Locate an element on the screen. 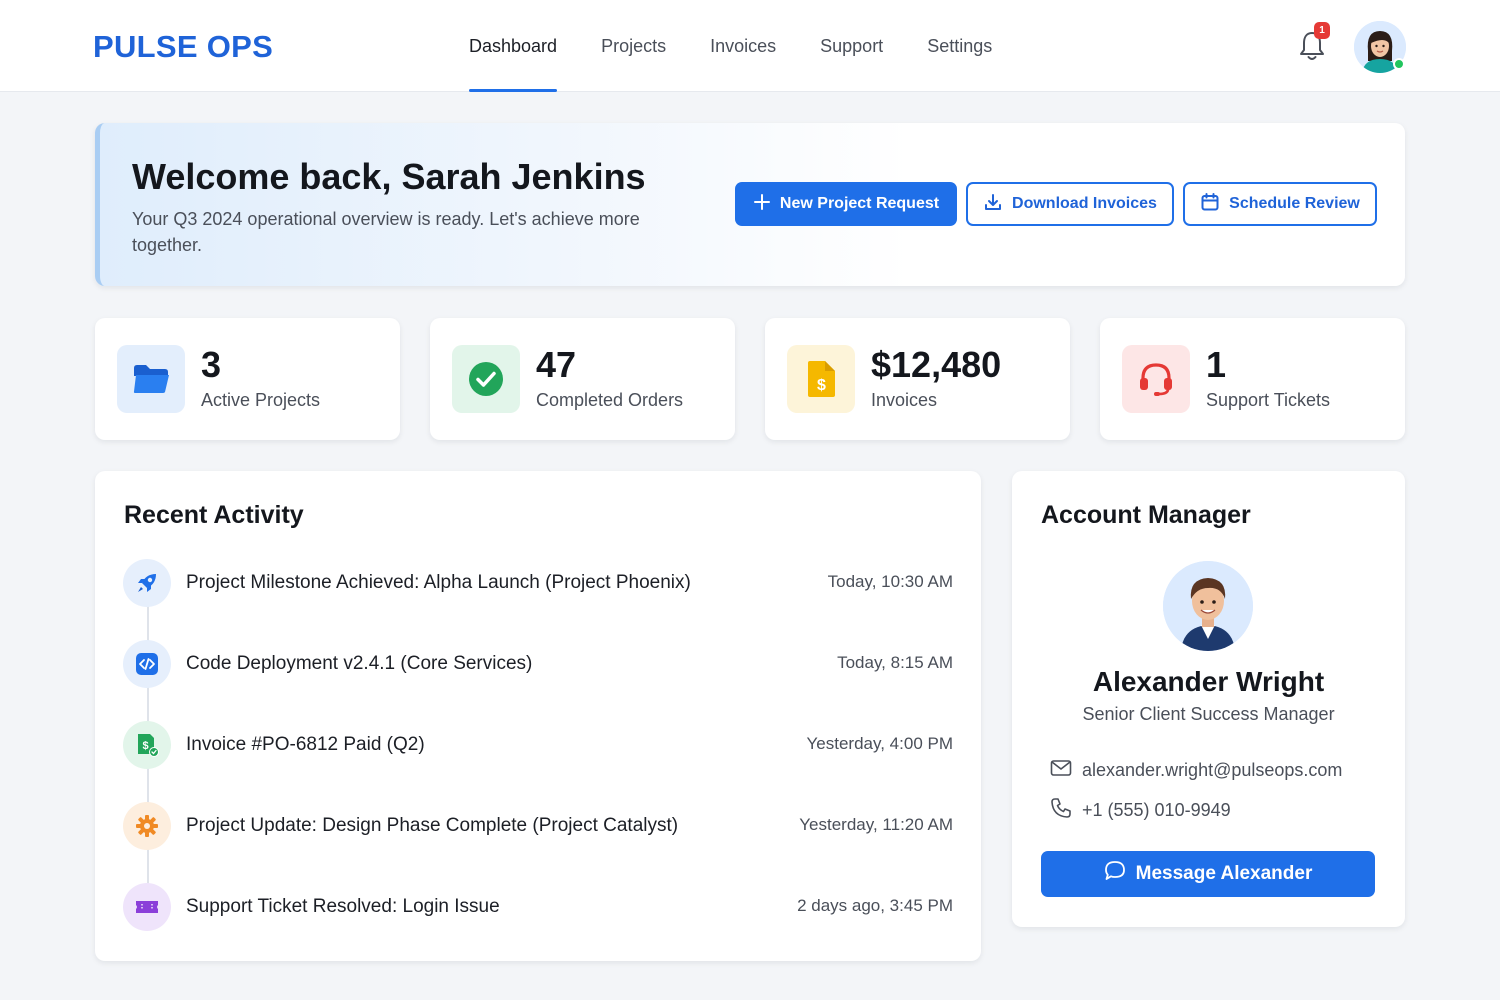 Image resolution: width=1500 pixels, height=1000 pixels. brand-logo: PULSE OPS is located at coordinates (183, 47).